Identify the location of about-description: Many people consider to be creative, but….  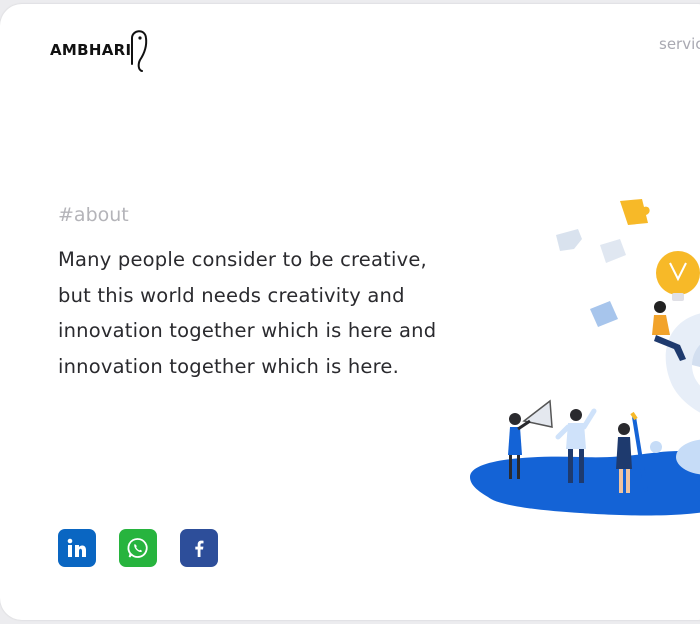
(247, 313).